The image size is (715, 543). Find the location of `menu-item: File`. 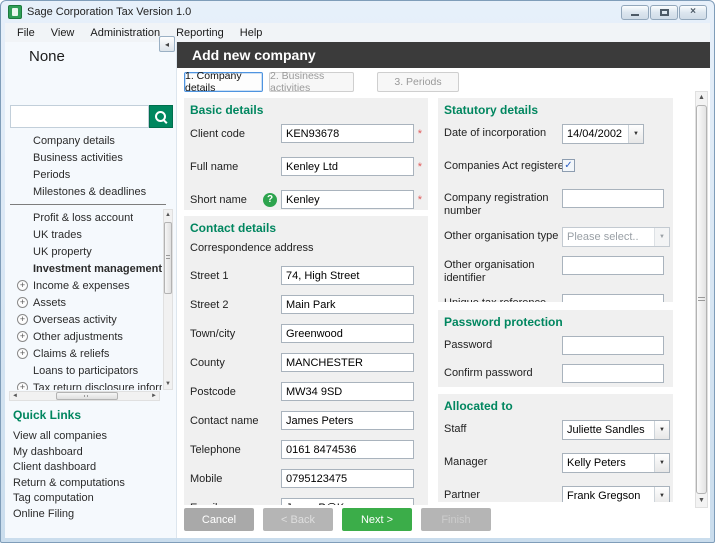

menu-item: File is located at coordinates (26, 33).